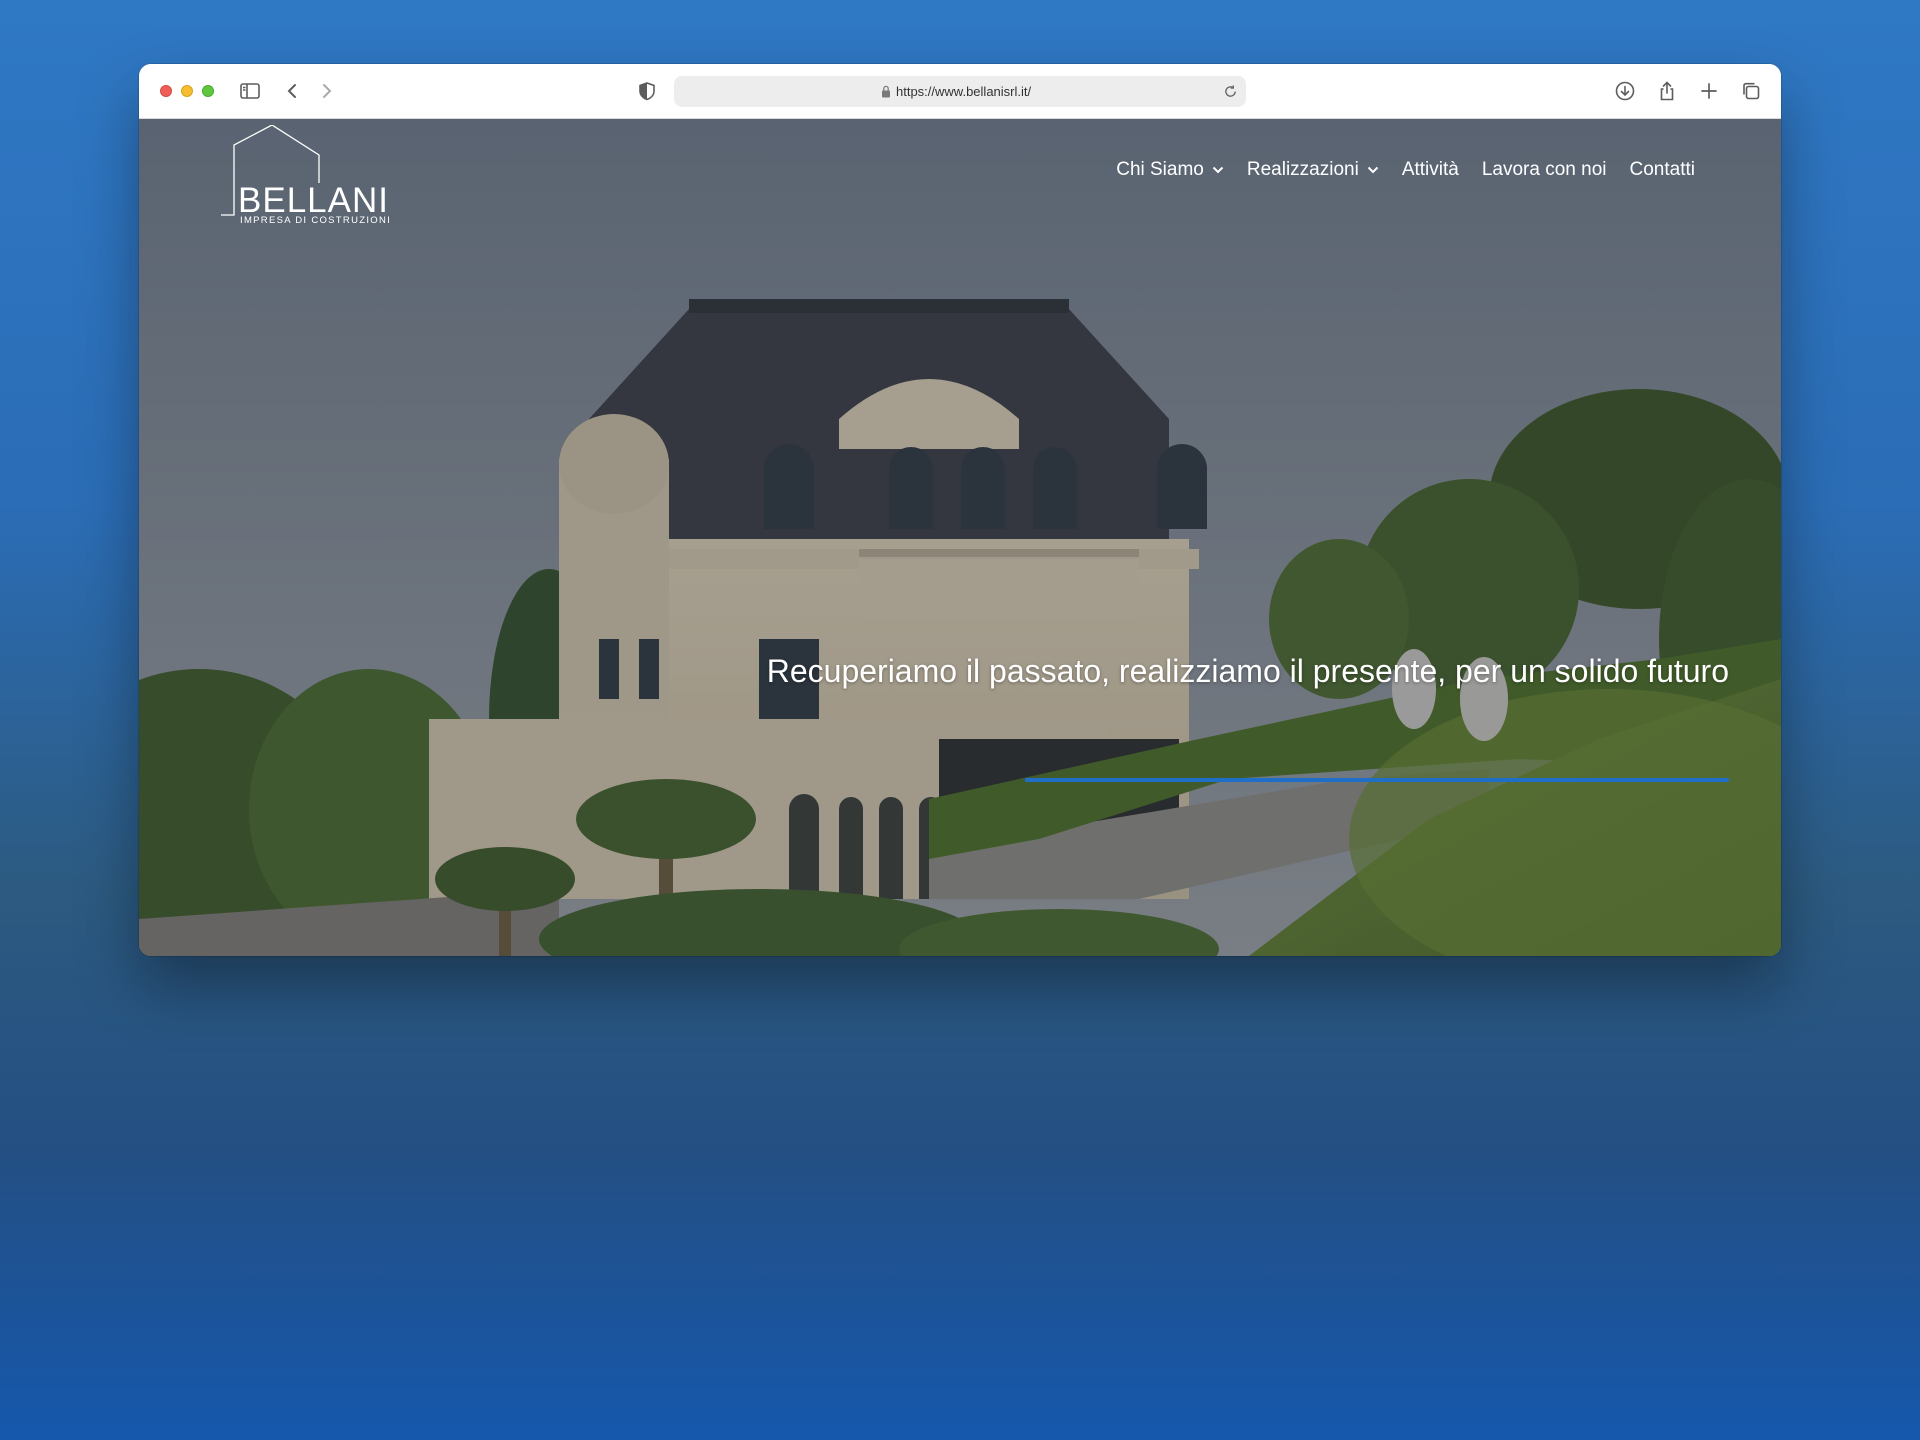 Image resolution: width=1920 pixels, height=1440 pixels. I want to click on nav-item-label: Contatti, so click(1662, 169).